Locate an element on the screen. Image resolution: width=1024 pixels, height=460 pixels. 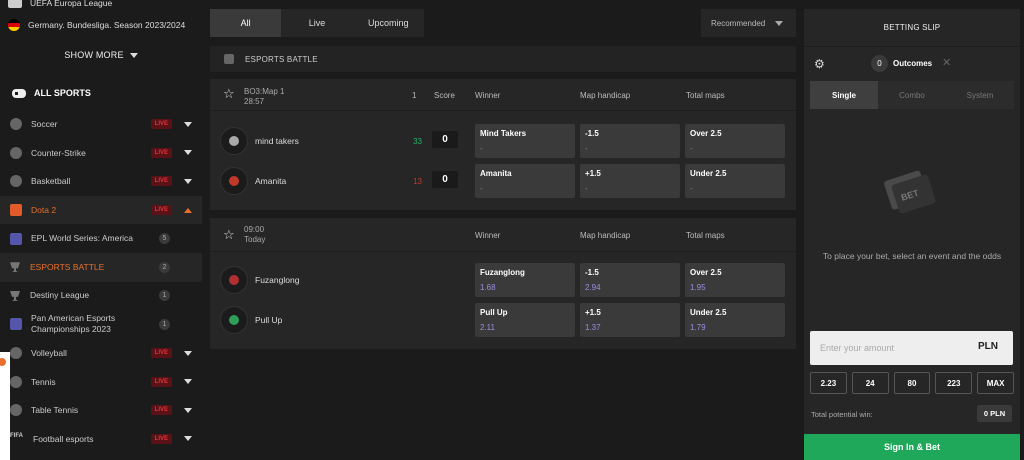
quick-amount-button: 24 is located at coordinates (870, 383).